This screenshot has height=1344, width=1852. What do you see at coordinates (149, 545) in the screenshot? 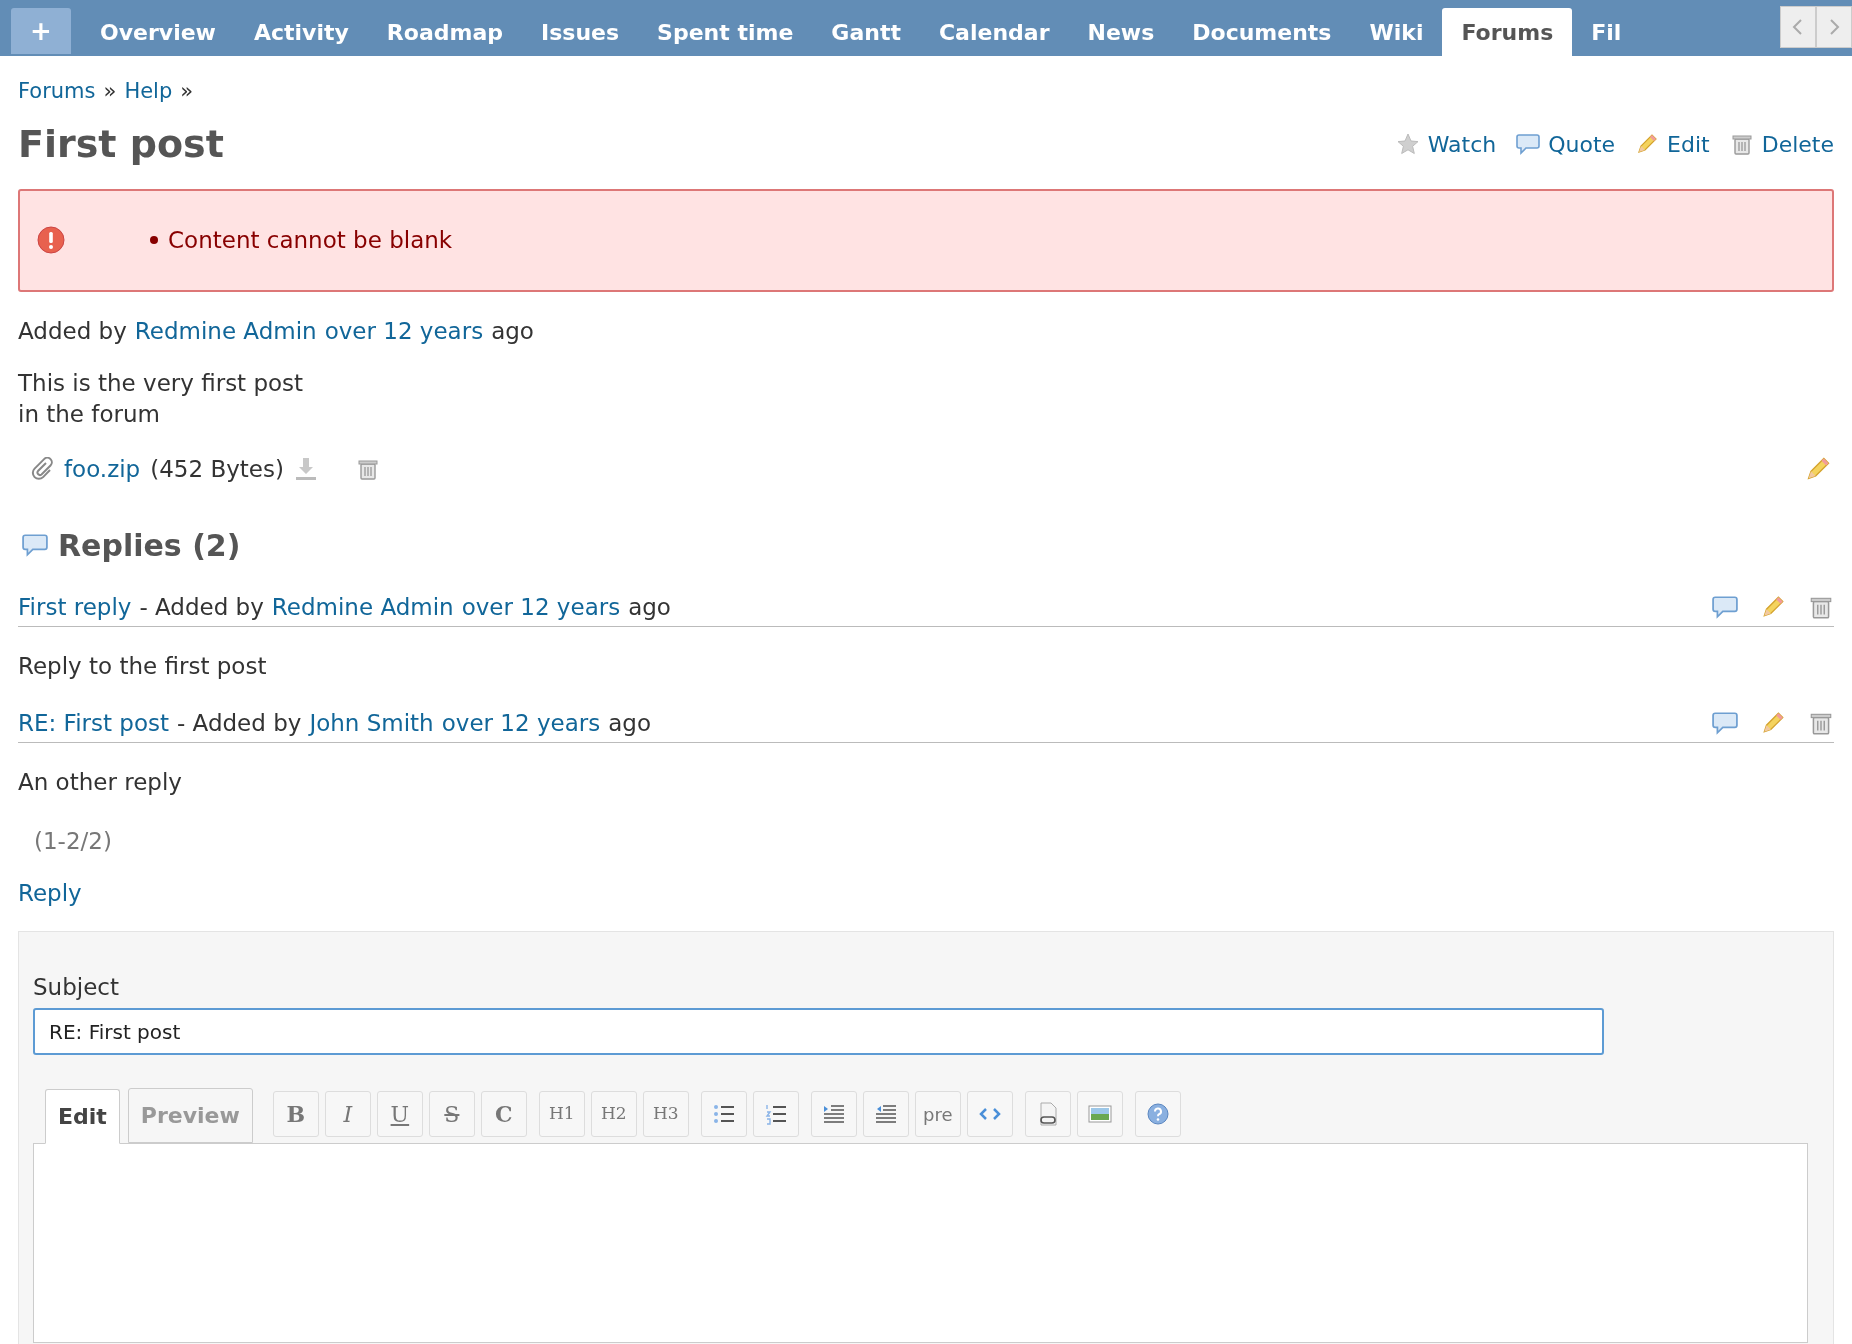
I see `section-heading: Replies (2)` at bounding box center [149, 545].